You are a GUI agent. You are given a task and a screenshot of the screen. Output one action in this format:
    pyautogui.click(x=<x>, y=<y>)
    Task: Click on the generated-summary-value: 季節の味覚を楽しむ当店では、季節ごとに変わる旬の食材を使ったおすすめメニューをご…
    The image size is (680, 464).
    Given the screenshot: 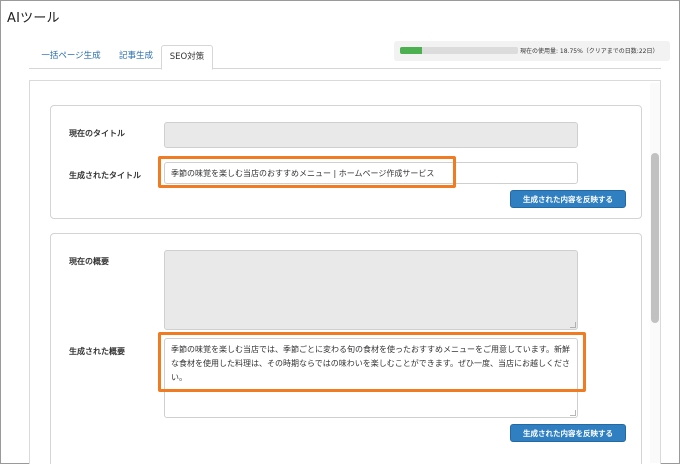 What is the action you would take?
    pyautogui.click(x=370, y=363)
    